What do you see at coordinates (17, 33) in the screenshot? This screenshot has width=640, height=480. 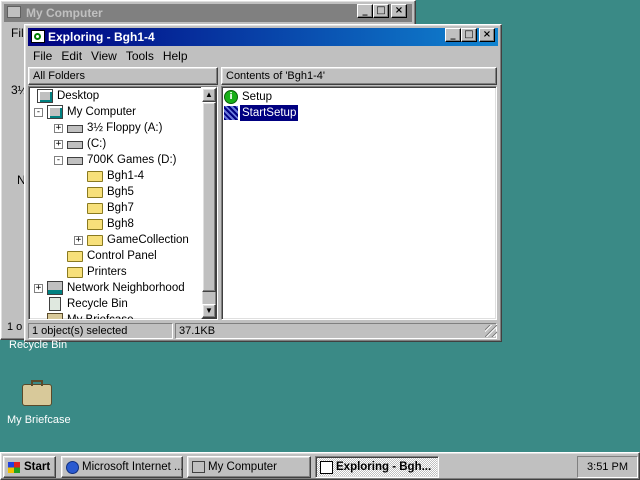 I see `partial-menu-file: Fil` at bounding box center [17, 33].